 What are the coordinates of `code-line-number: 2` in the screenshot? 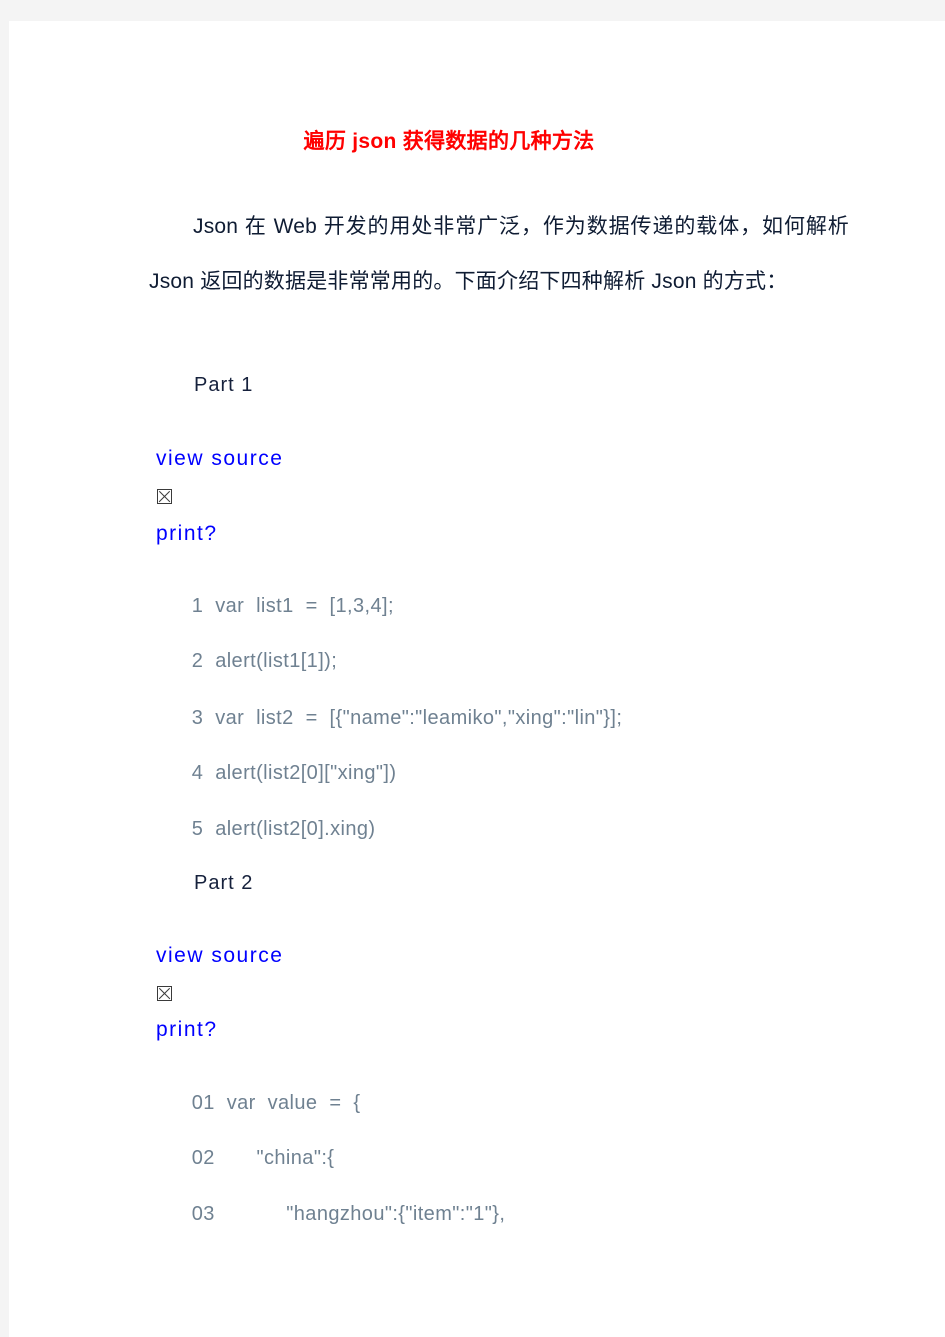 It's located at (203, 661).